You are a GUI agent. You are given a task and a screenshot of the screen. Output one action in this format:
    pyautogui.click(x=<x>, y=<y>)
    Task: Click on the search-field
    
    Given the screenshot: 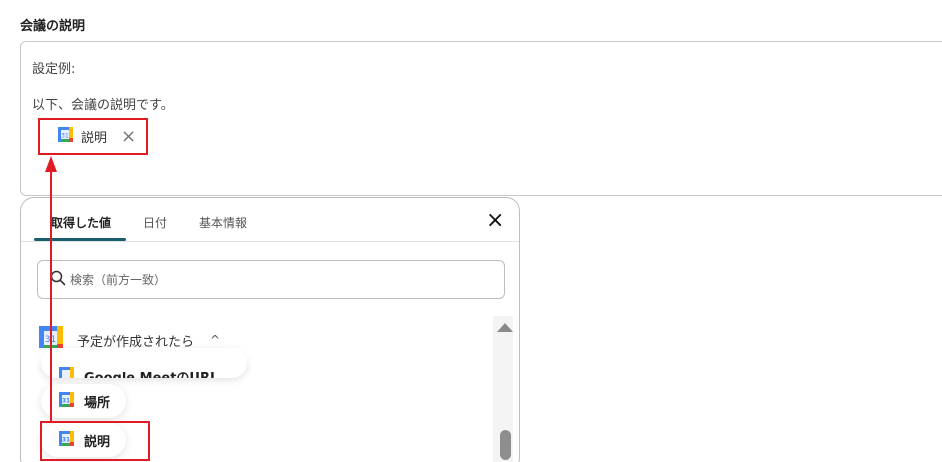 What is the action you would take?
    pyautogui.click(x=271, y=279)
    